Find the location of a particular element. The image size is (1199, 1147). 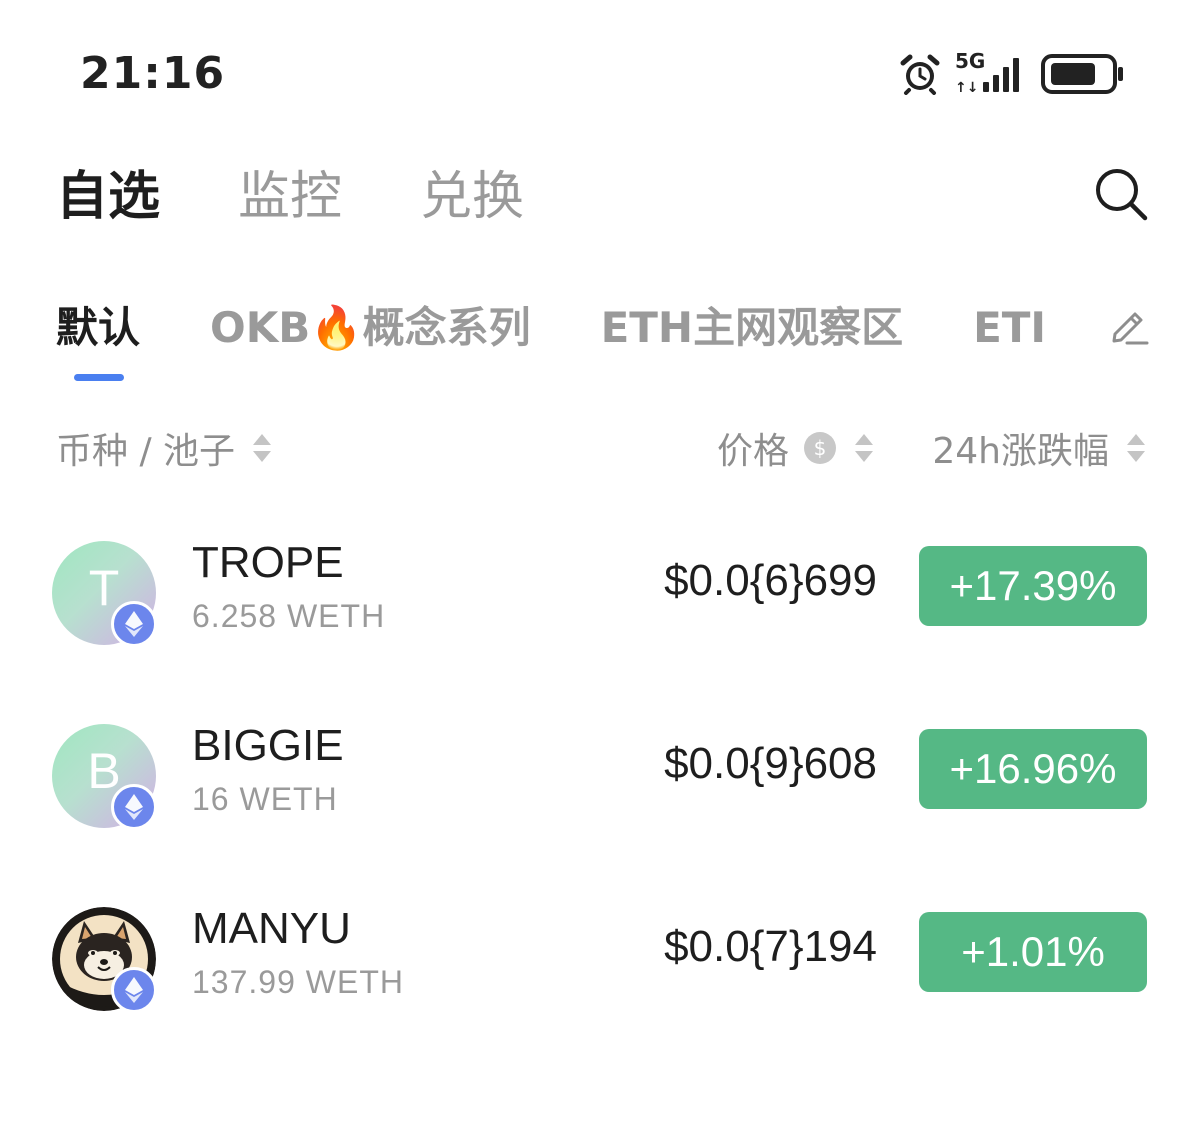

subtab-default: 默认 is located at coordinates (98, 343).